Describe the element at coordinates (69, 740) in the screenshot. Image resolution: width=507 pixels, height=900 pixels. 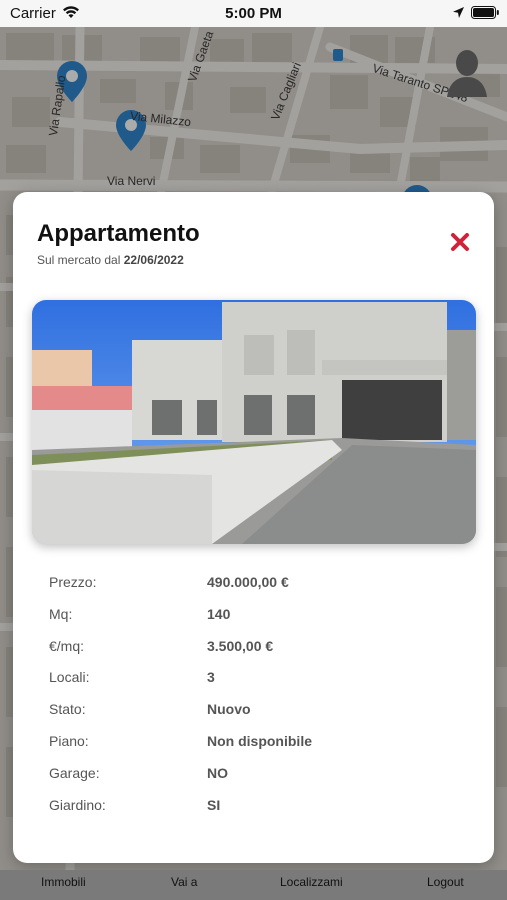
I see `floor-label: Piano:` at that location.